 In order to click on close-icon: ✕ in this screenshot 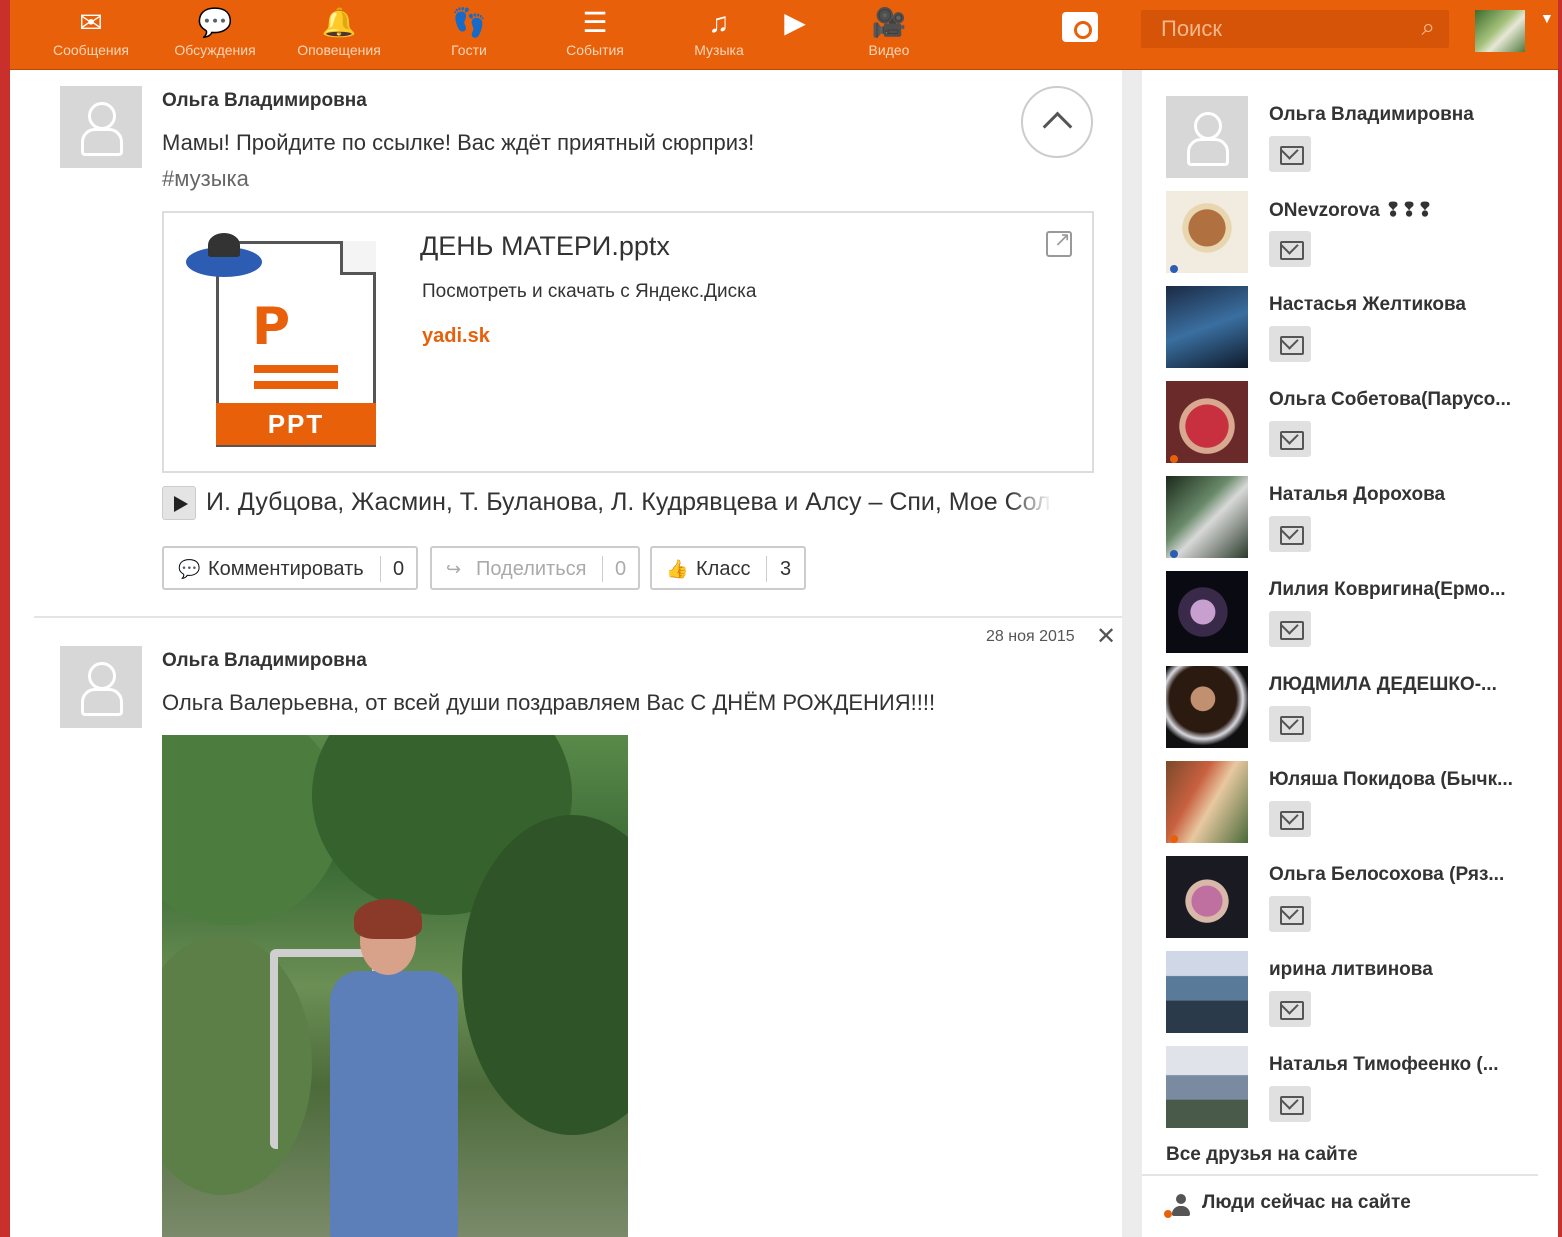, I will do `click(1106, 636)`.